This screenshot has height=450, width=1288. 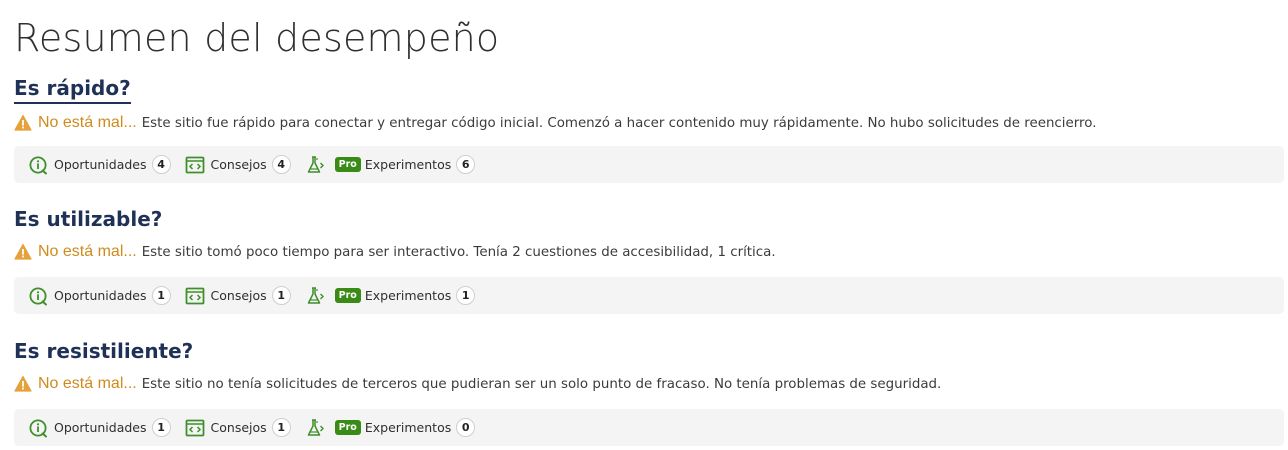 I want to click on experiments-count: 1, so click(x=466, y=295).